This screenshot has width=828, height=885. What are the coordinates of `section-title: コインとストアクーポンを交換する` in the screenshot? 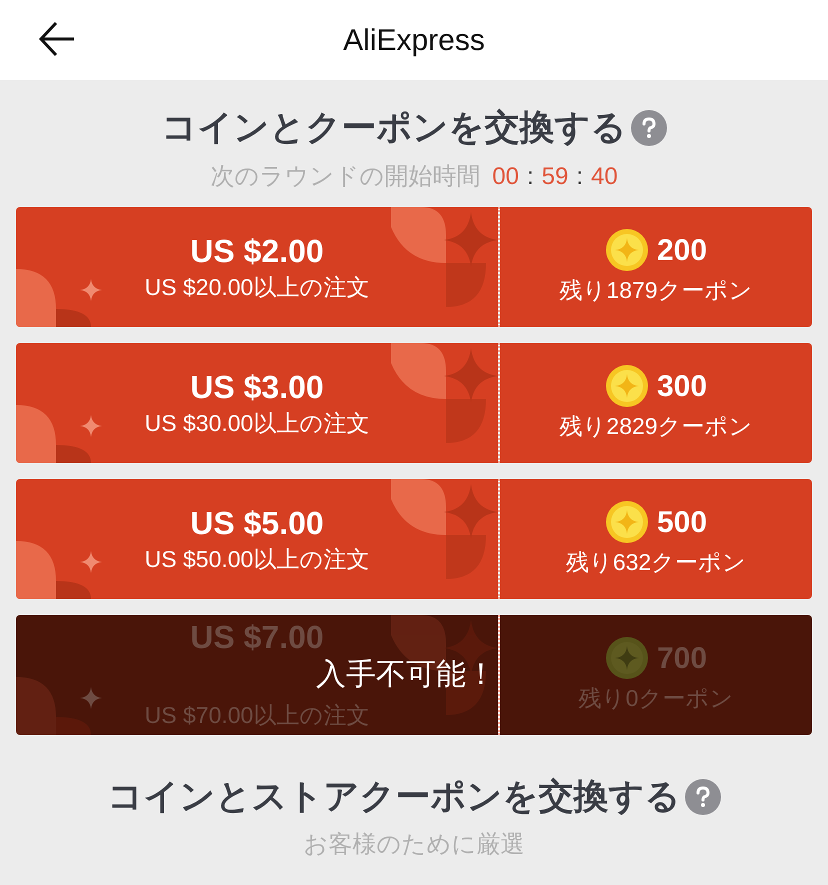 It's located at (394, 797).